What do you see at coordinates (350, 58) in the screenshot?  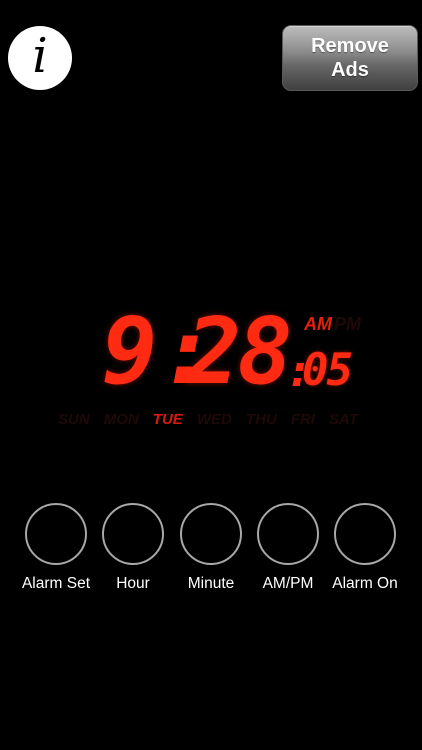 I see `remove-ads-button: Remove Ads` at bounding box center [350, 58].